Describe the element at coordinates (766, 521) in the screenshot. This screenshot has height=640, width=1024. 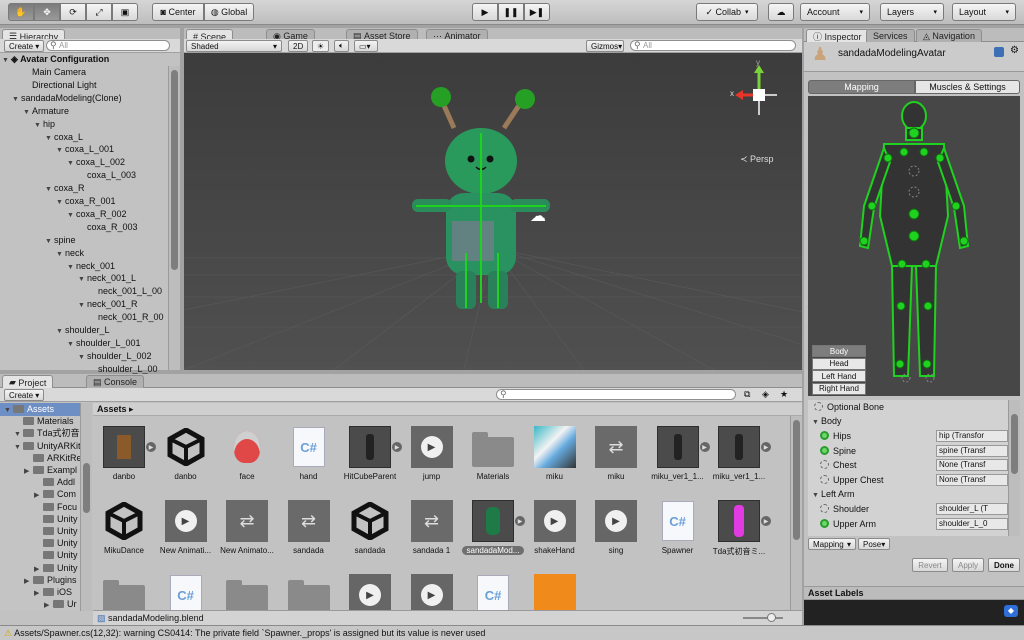
I see `expand-prefab-icon: ▶` at that location.